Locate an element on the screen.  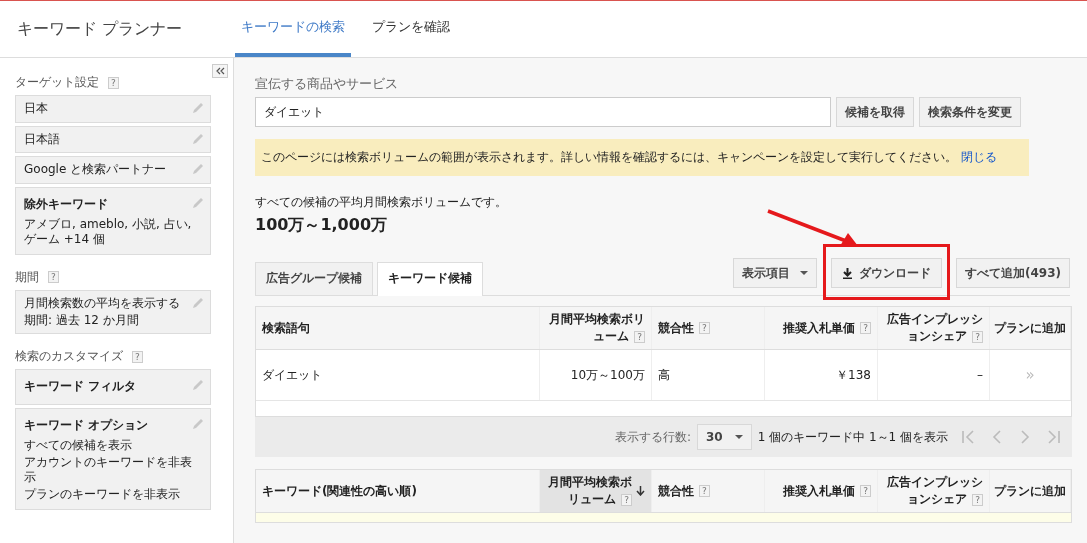
setting-card: キーワード フィルタ is located at coordinates (113, 387).